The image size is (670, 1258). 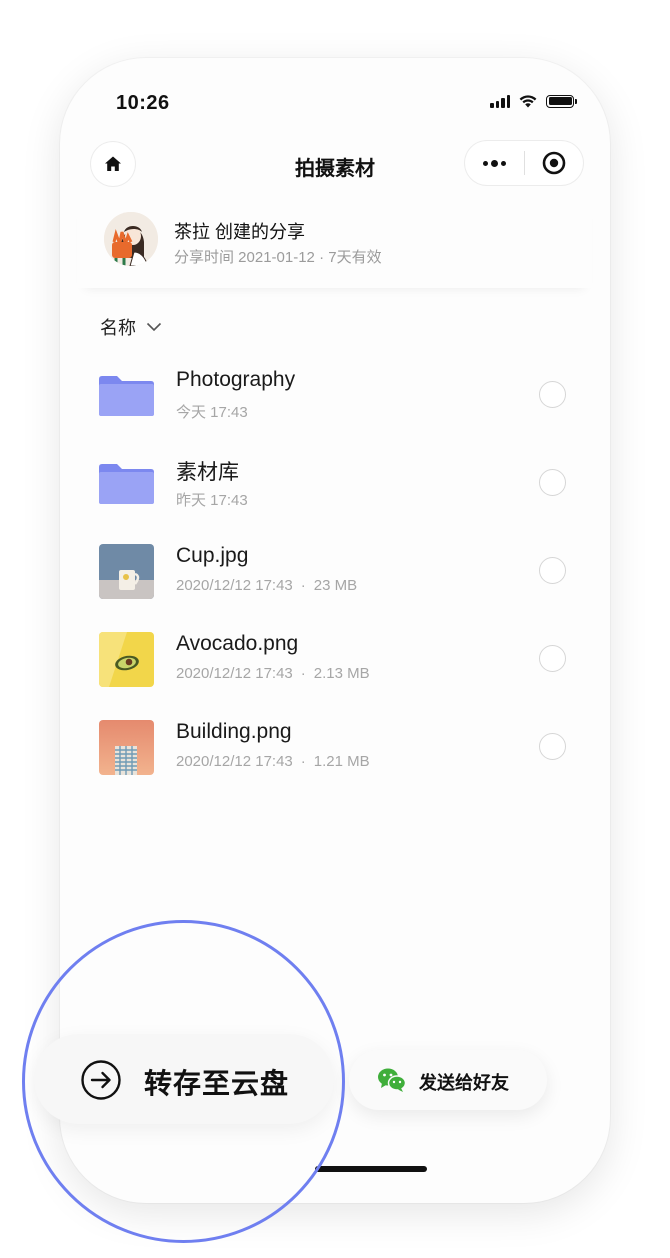 I want to click on share-info-header: 茶拉 创建的分享 分享时间 2021-01-12 · 7天有效, so click(x=334, y=243).